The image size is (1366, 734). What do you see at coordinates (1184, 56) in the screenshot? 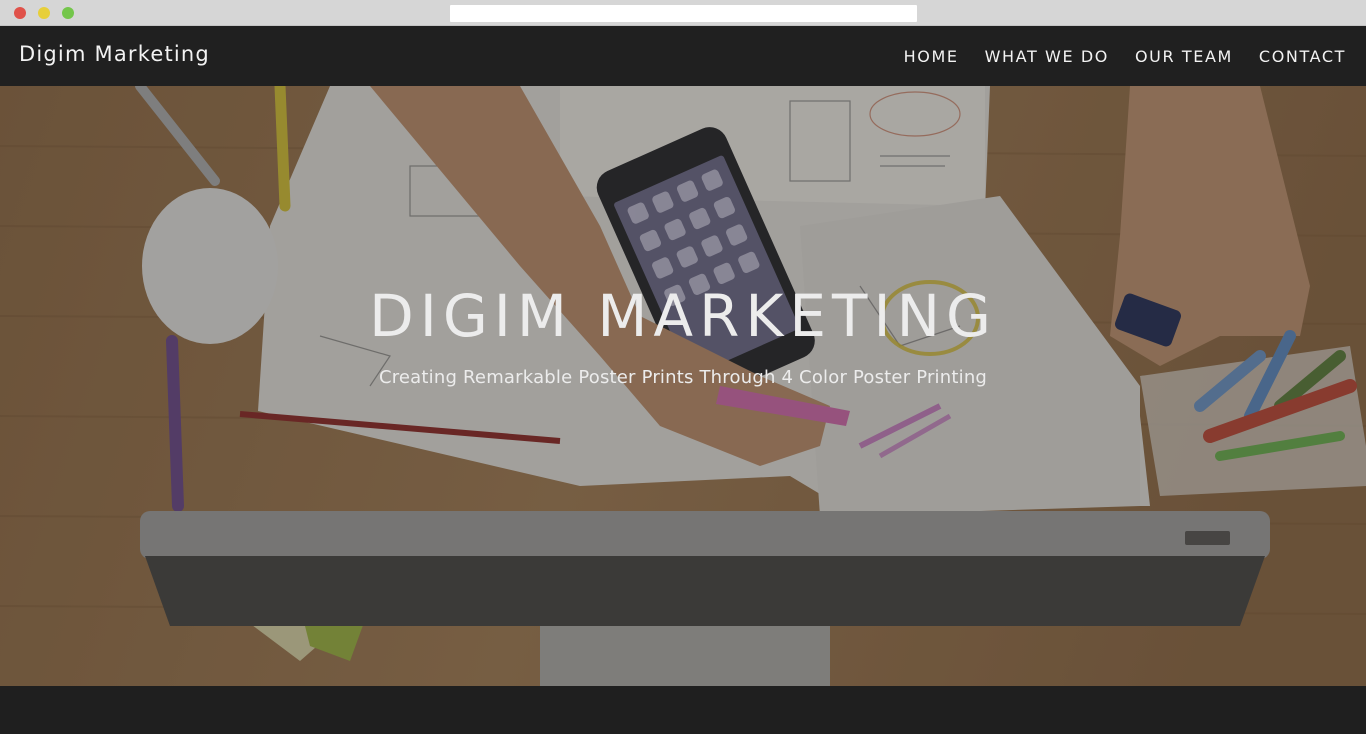
I see `nav-our-team: OUR TEAM` at bounding box center [1184, 56].